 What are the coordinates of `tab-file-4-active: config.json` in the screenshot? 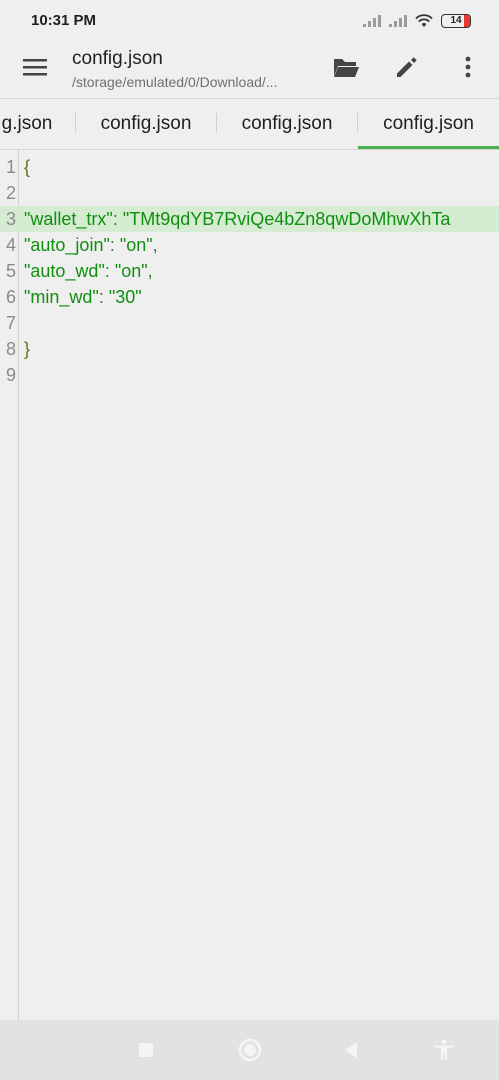 It's located at (428, 124).